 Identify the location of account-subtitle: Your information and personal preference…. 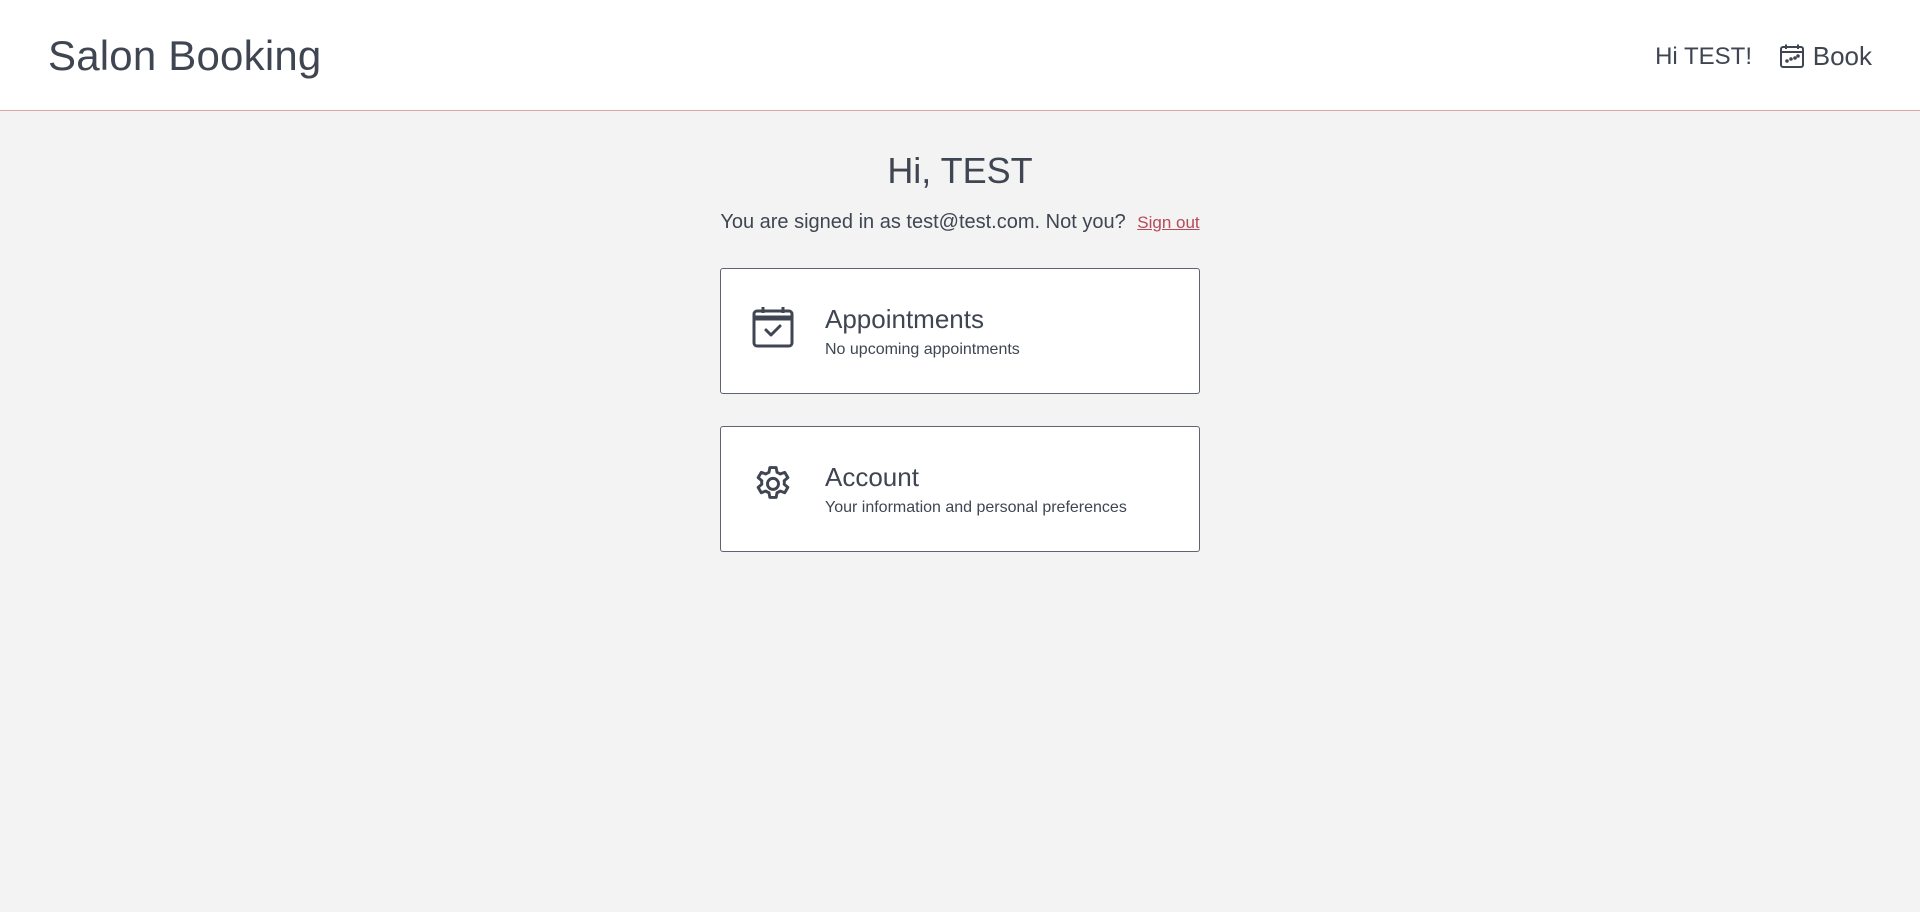
(976, 507).